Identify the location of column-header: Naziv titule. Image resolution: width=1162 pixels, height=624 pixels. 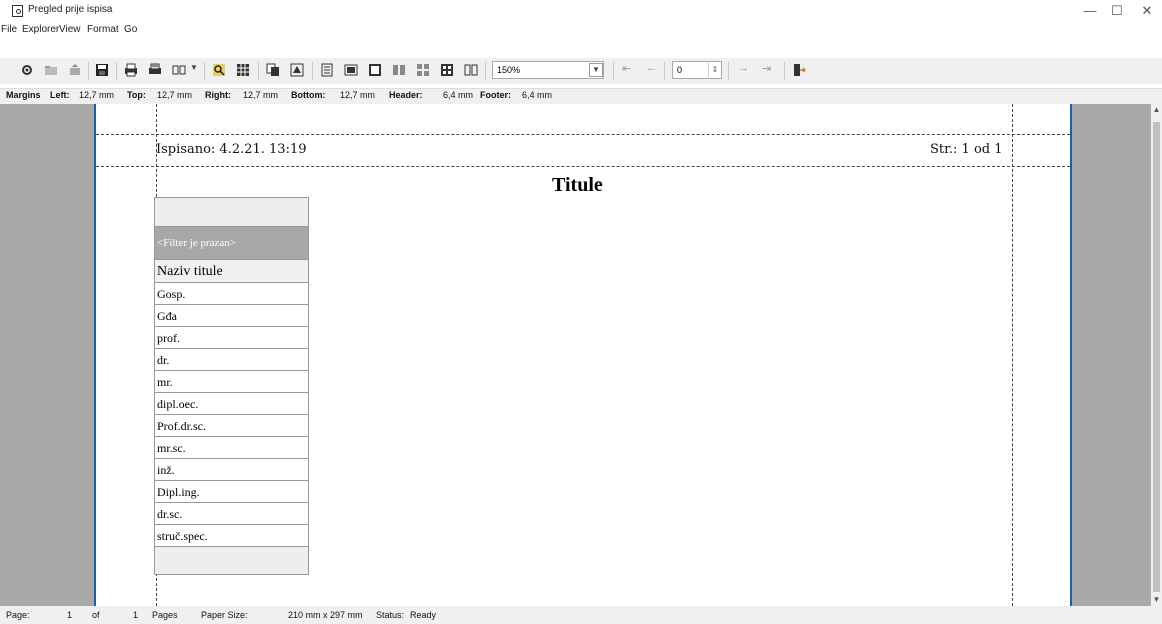
(231, 271).